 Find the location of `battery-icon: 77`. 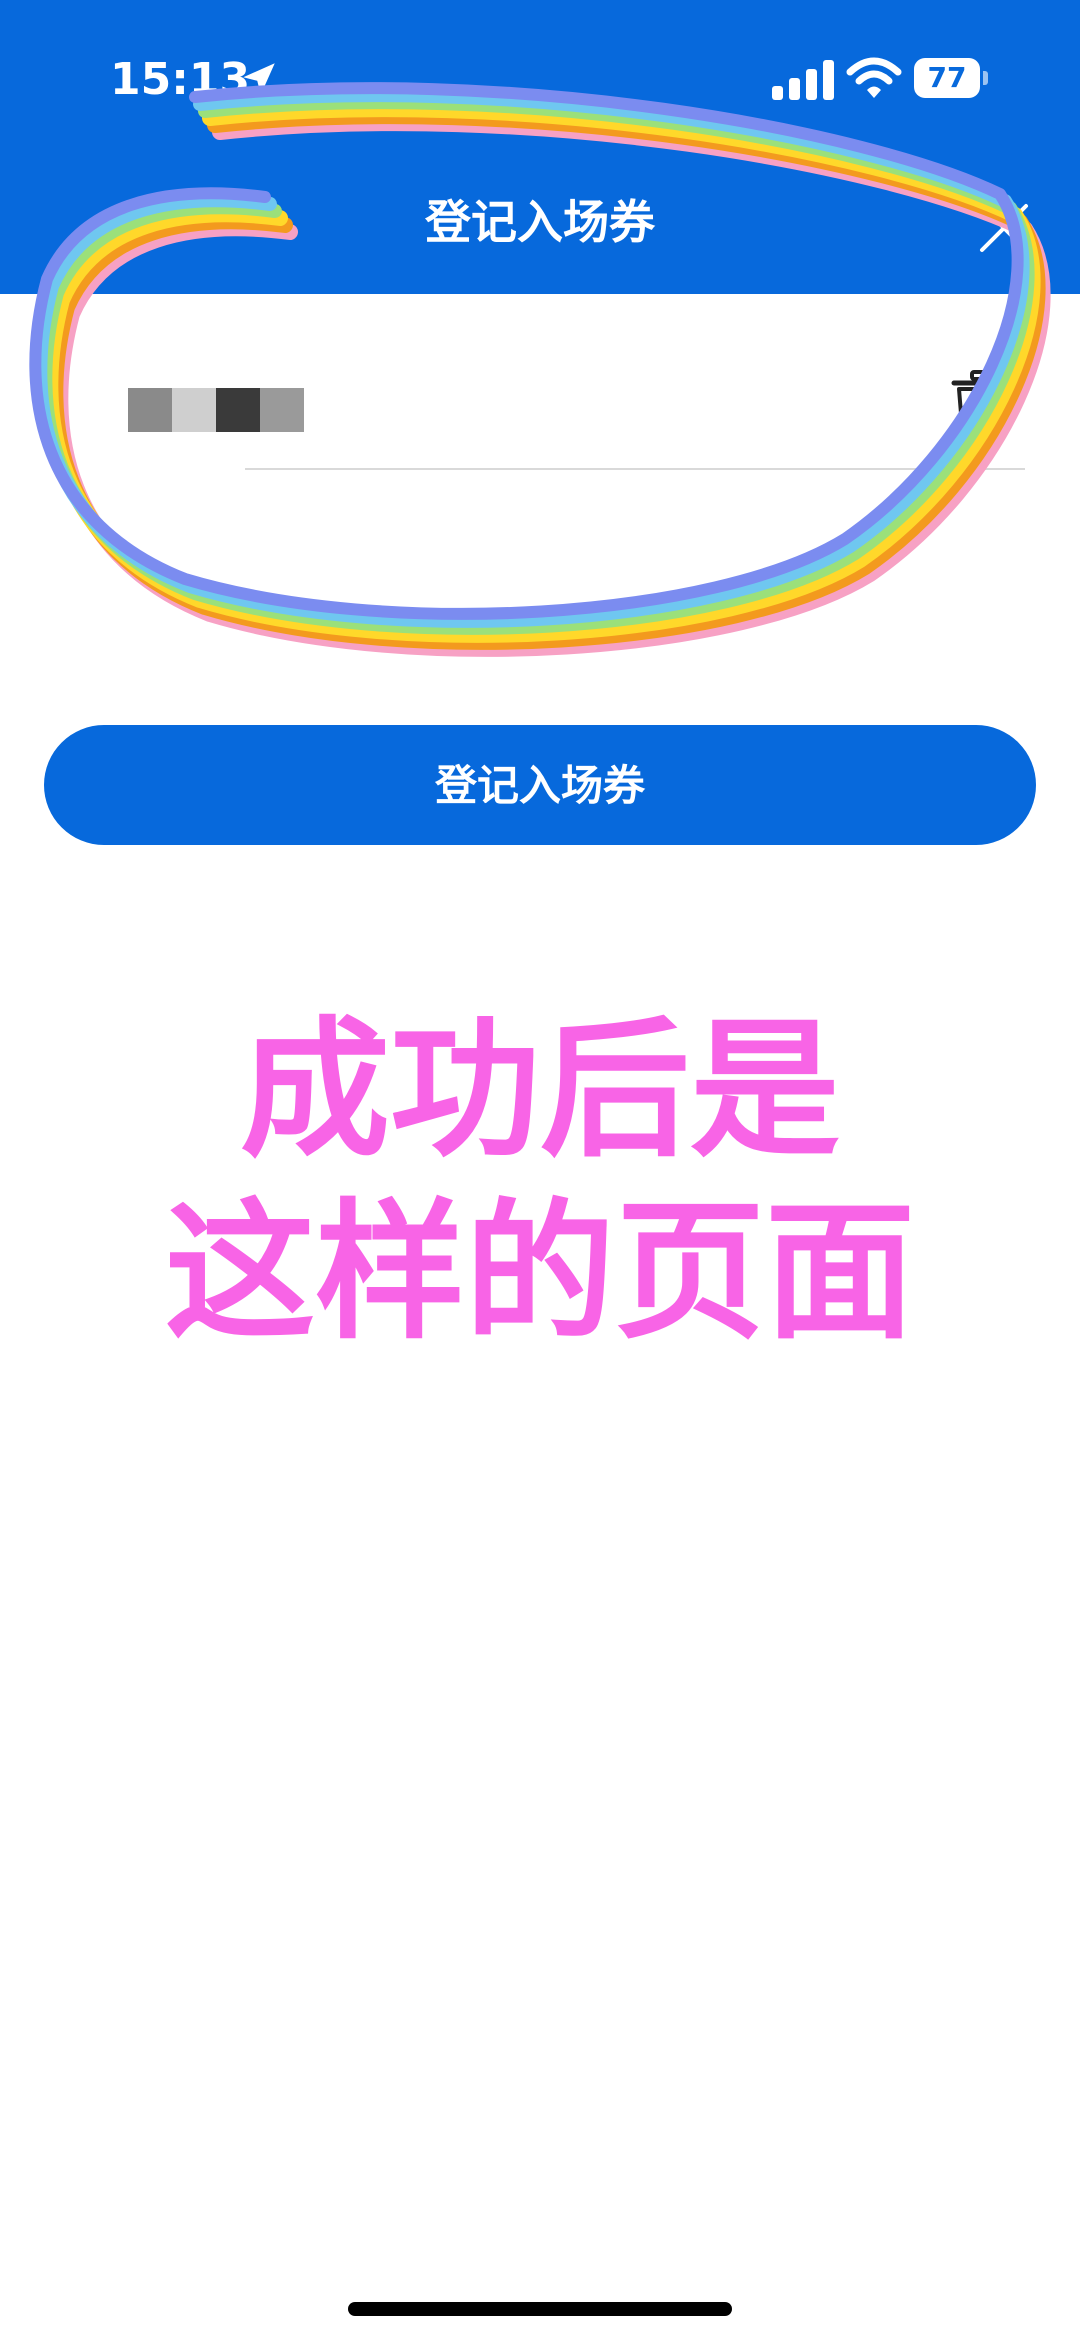

battery-icon: 77 is located at coordinates (951, 78).